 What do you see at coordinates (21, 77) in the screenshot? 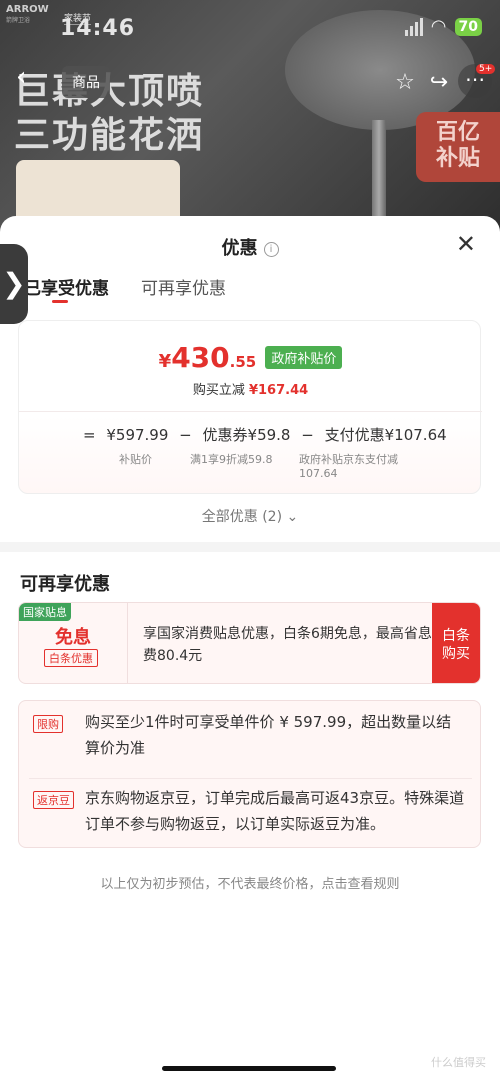
I see `back-icon: ‹` at bounding box center [21, 77].